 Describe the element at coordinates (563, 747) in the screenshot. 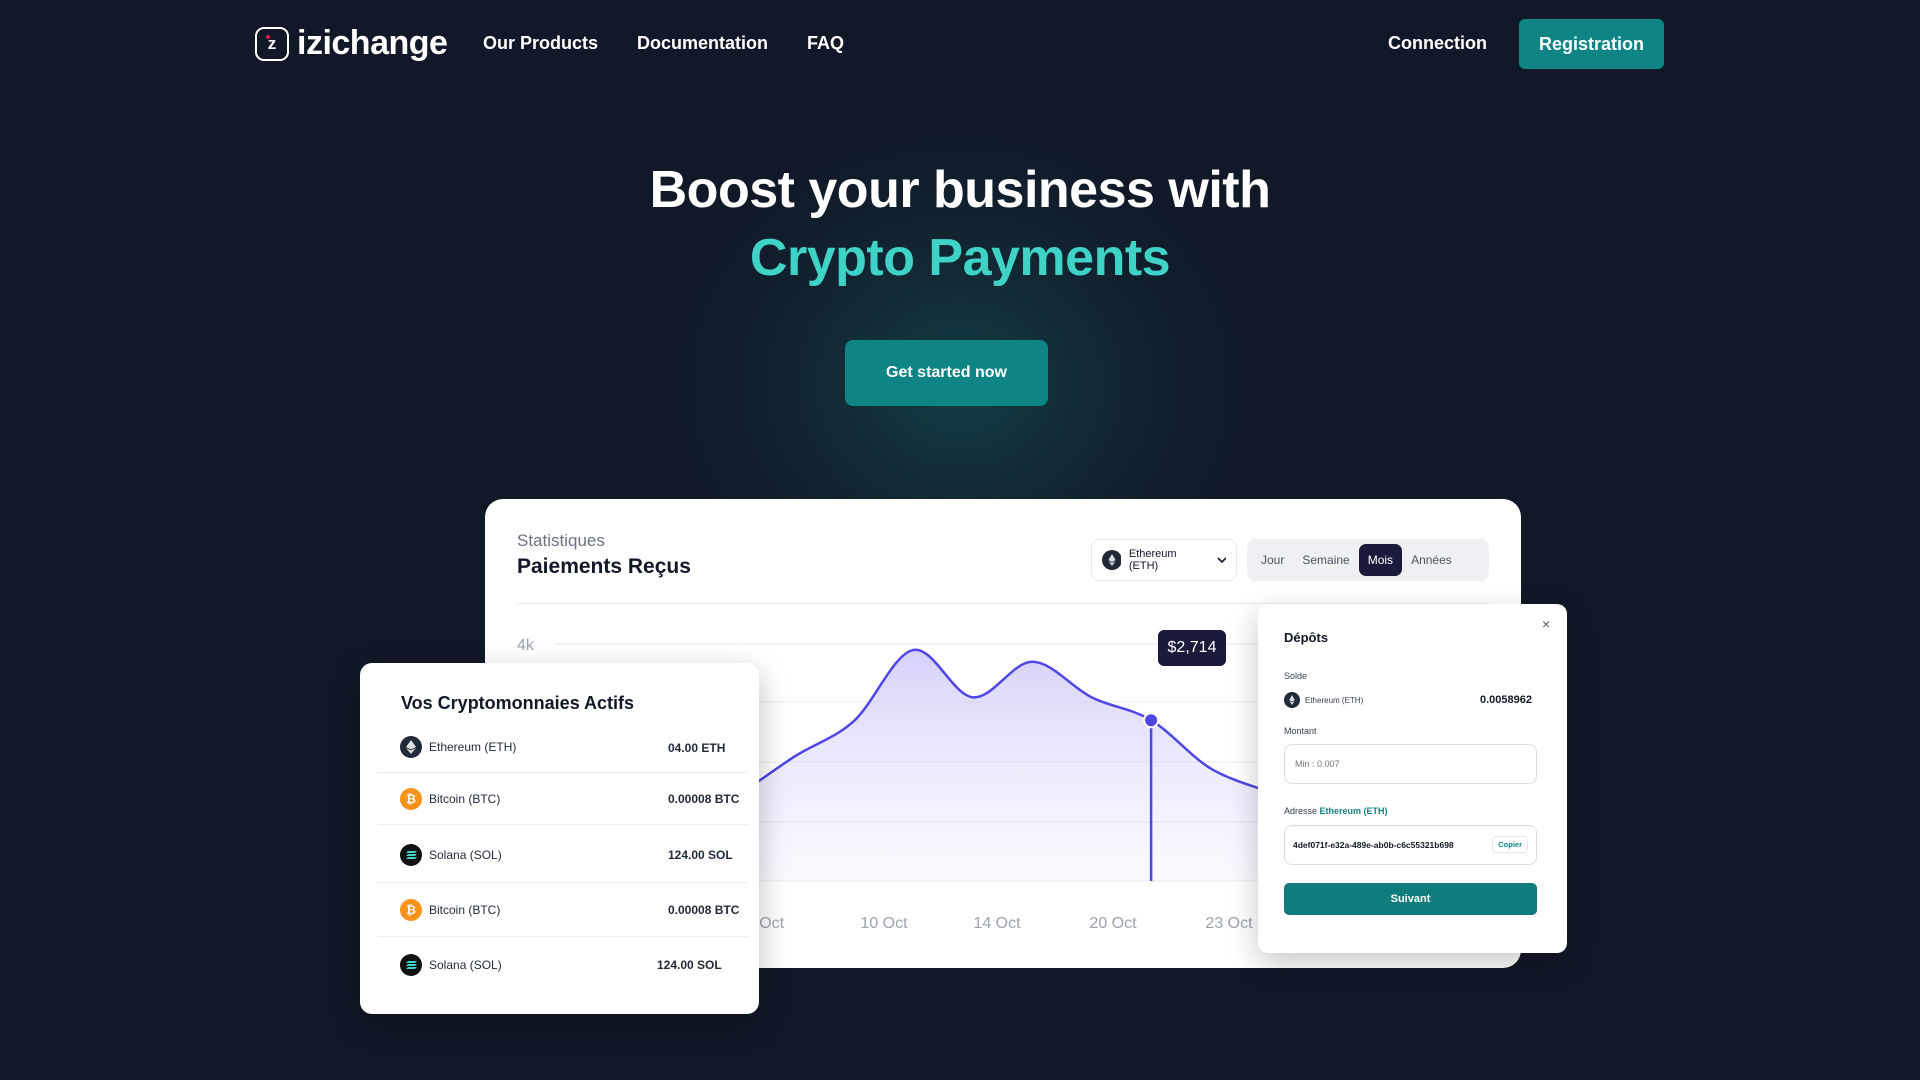

I see `crypto-row: Ethereum (ETH) 04.00 ETH` at that location.